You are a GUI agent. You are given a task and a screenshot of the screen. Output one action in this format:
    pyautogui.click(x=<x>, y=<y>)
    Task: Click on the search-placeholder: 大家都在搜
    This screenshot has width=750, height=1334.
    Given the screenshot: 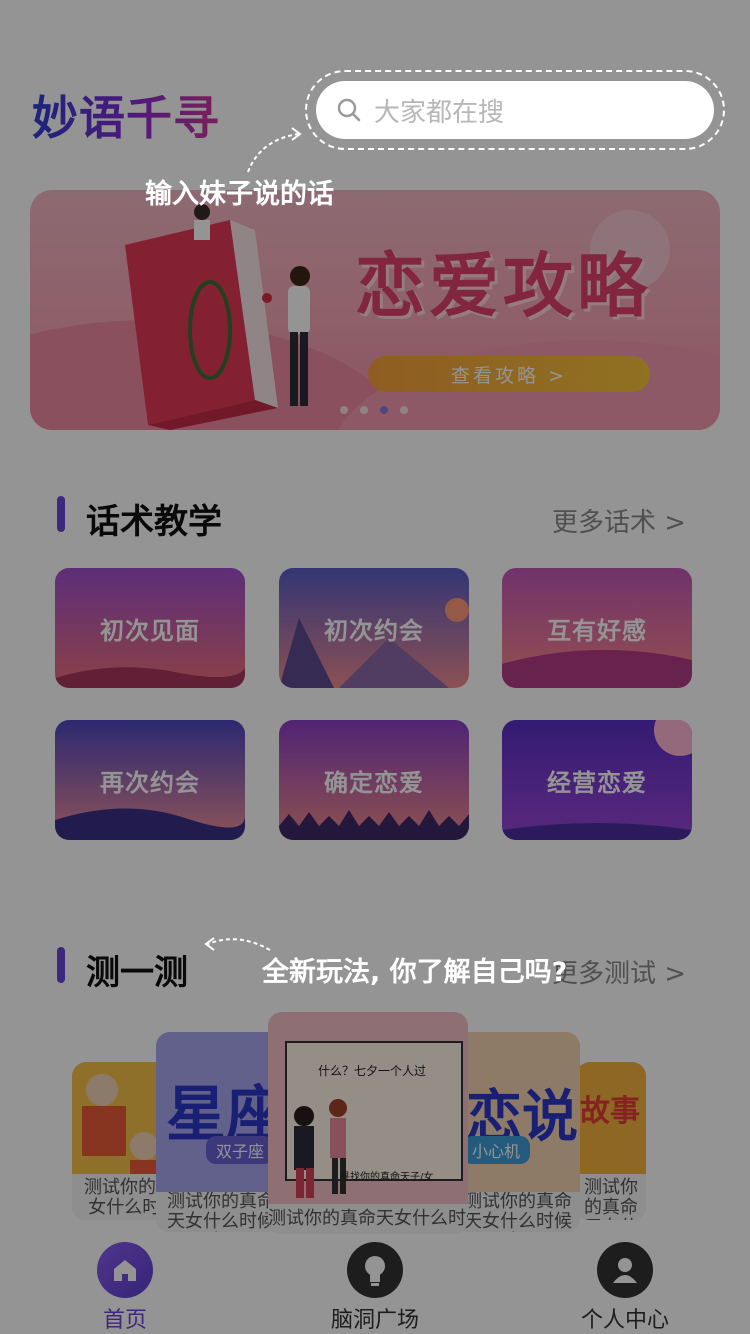 What is the action you would take?
    pyautogui.click(x=439, y=112)
    